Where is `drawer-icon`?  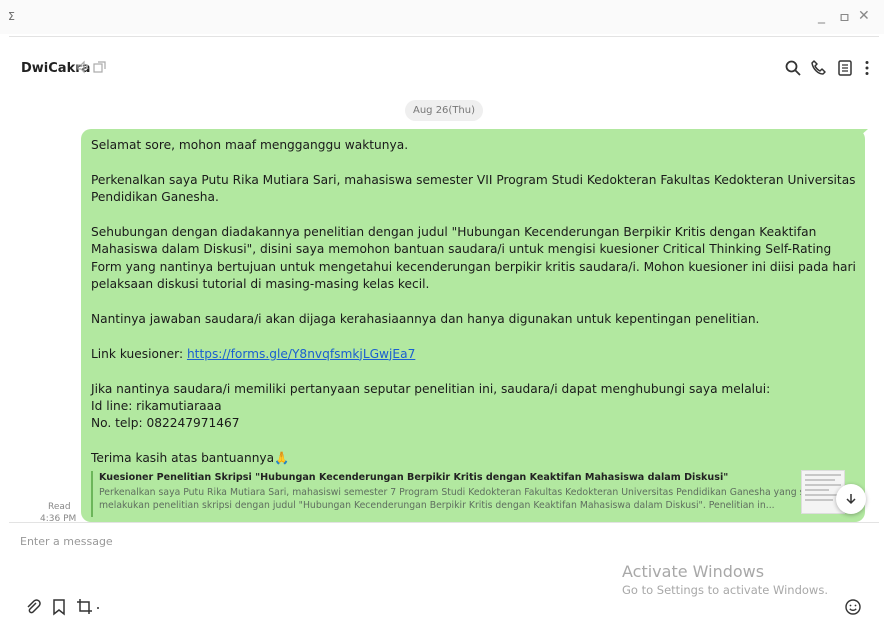
drawer-icon is located at coordinates (845, 68).